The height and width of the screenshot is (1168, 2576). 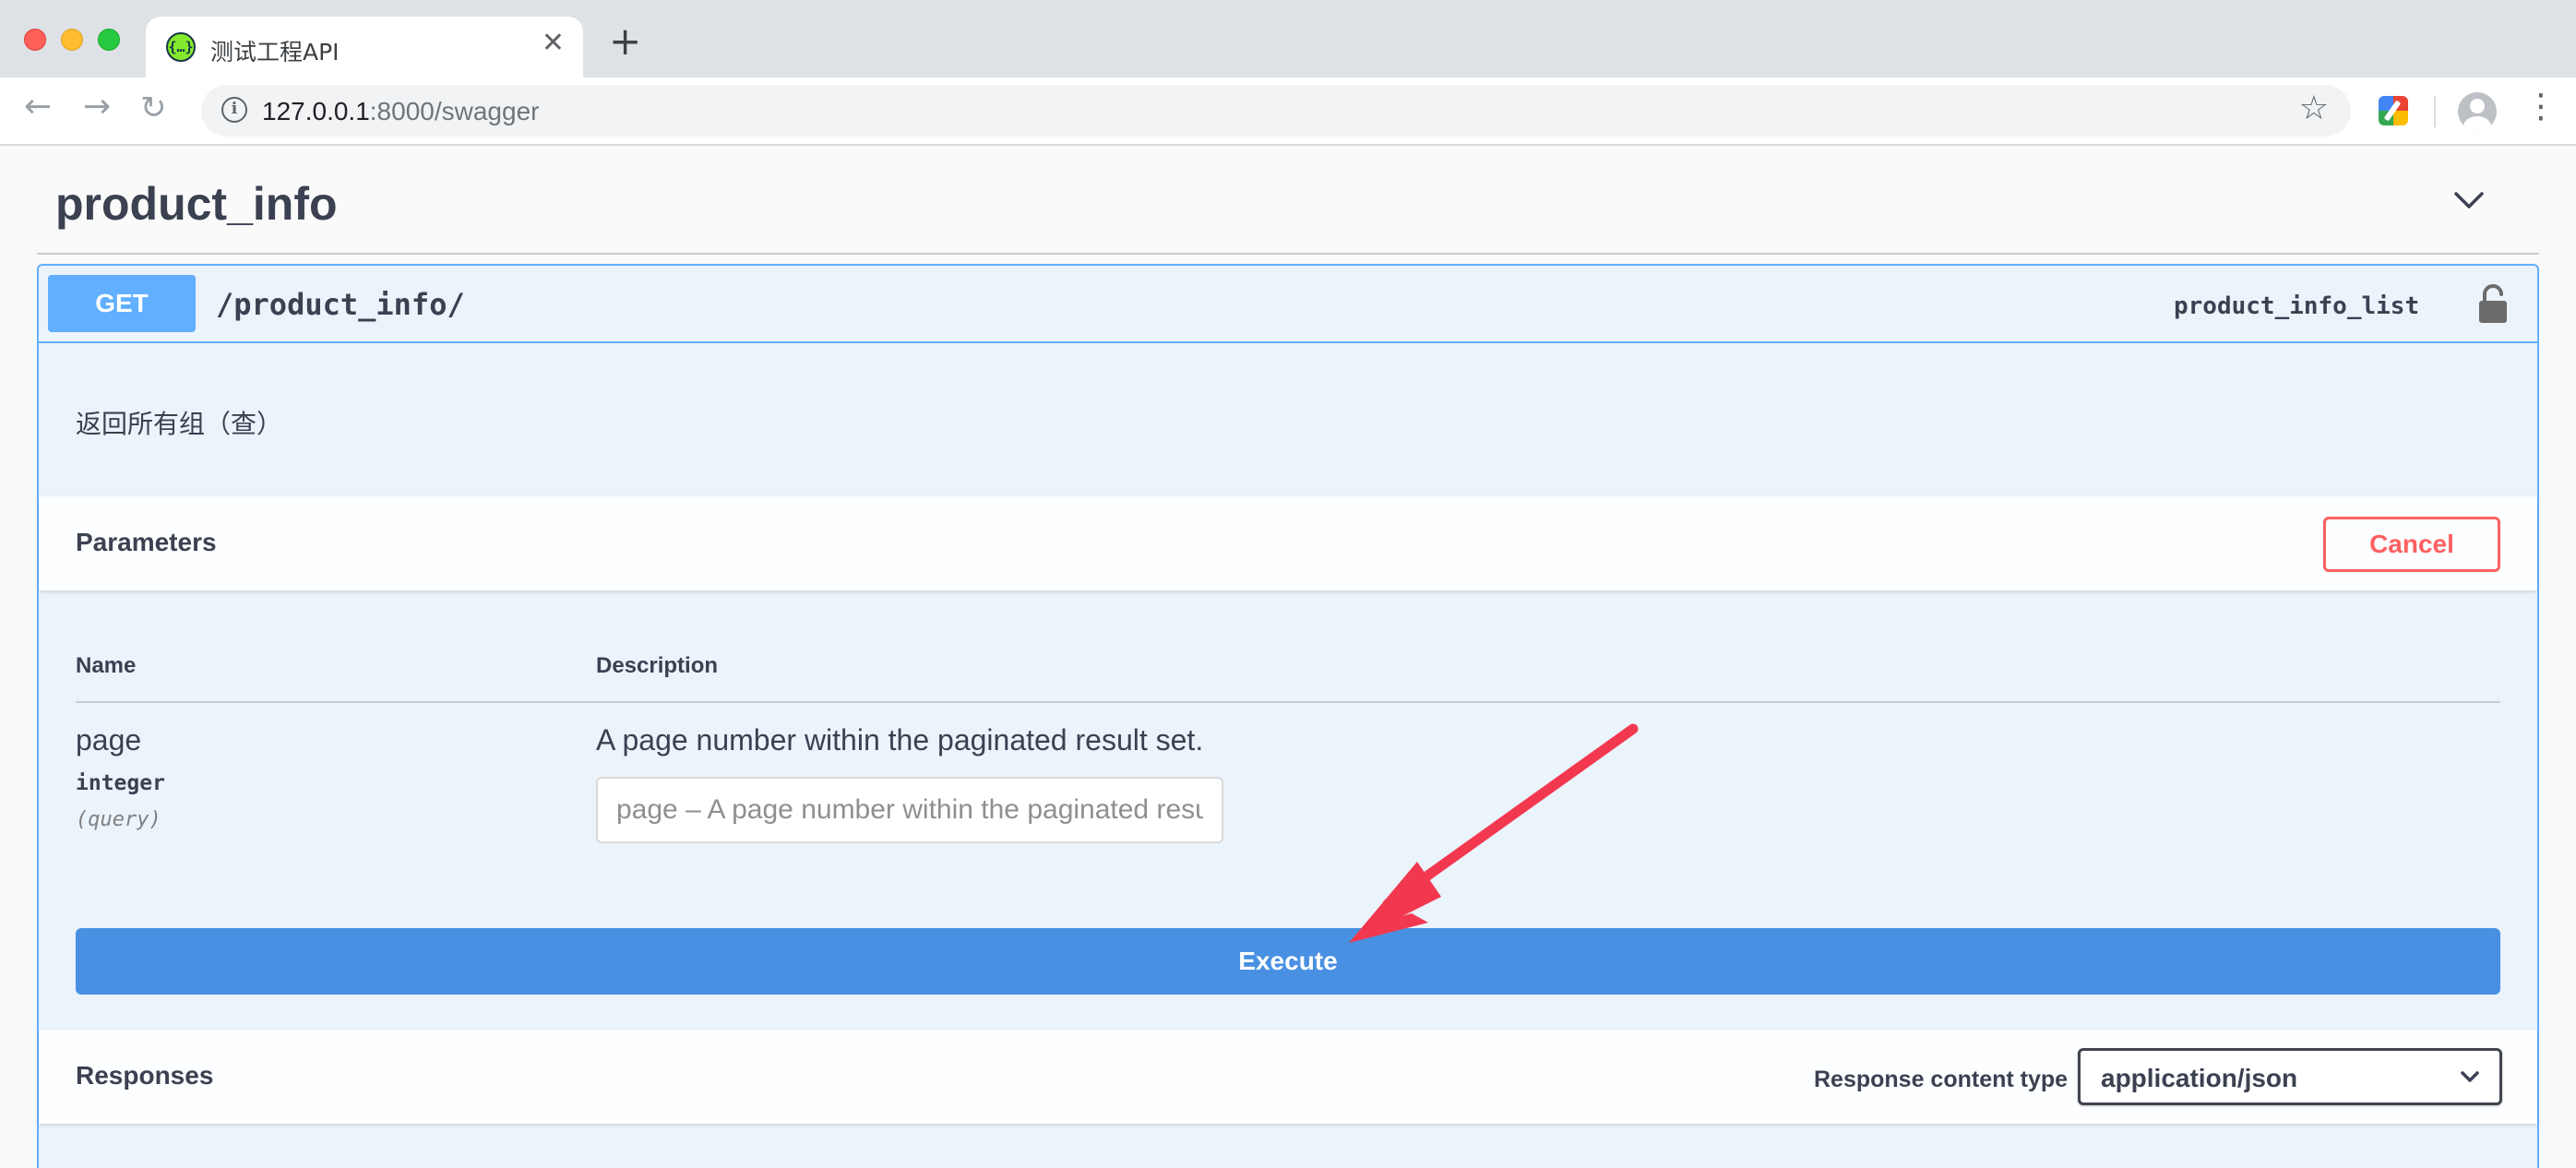 I want to click on profile-avatar-icon, so click(x=2478, y=112).